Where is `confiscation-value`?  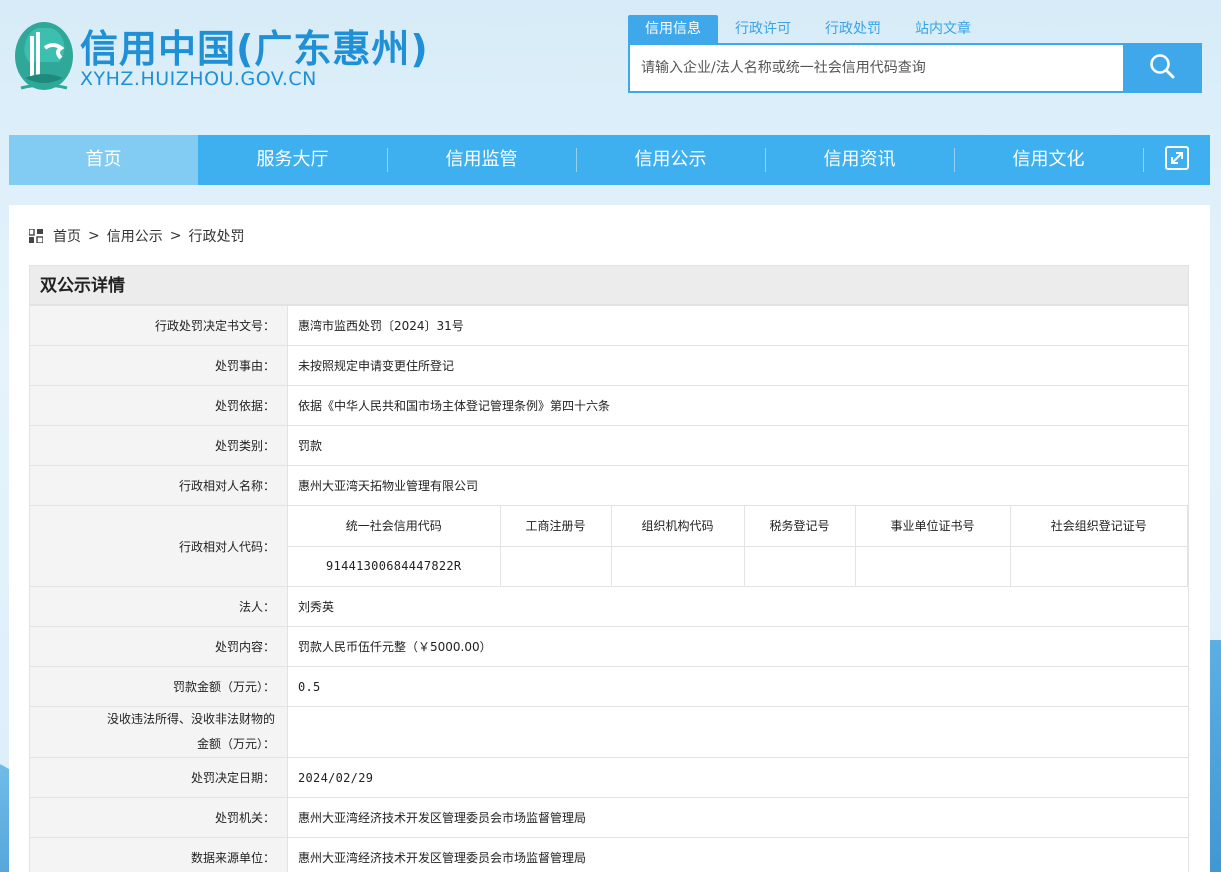
confiscation-value is located at coordinates (738, 732).